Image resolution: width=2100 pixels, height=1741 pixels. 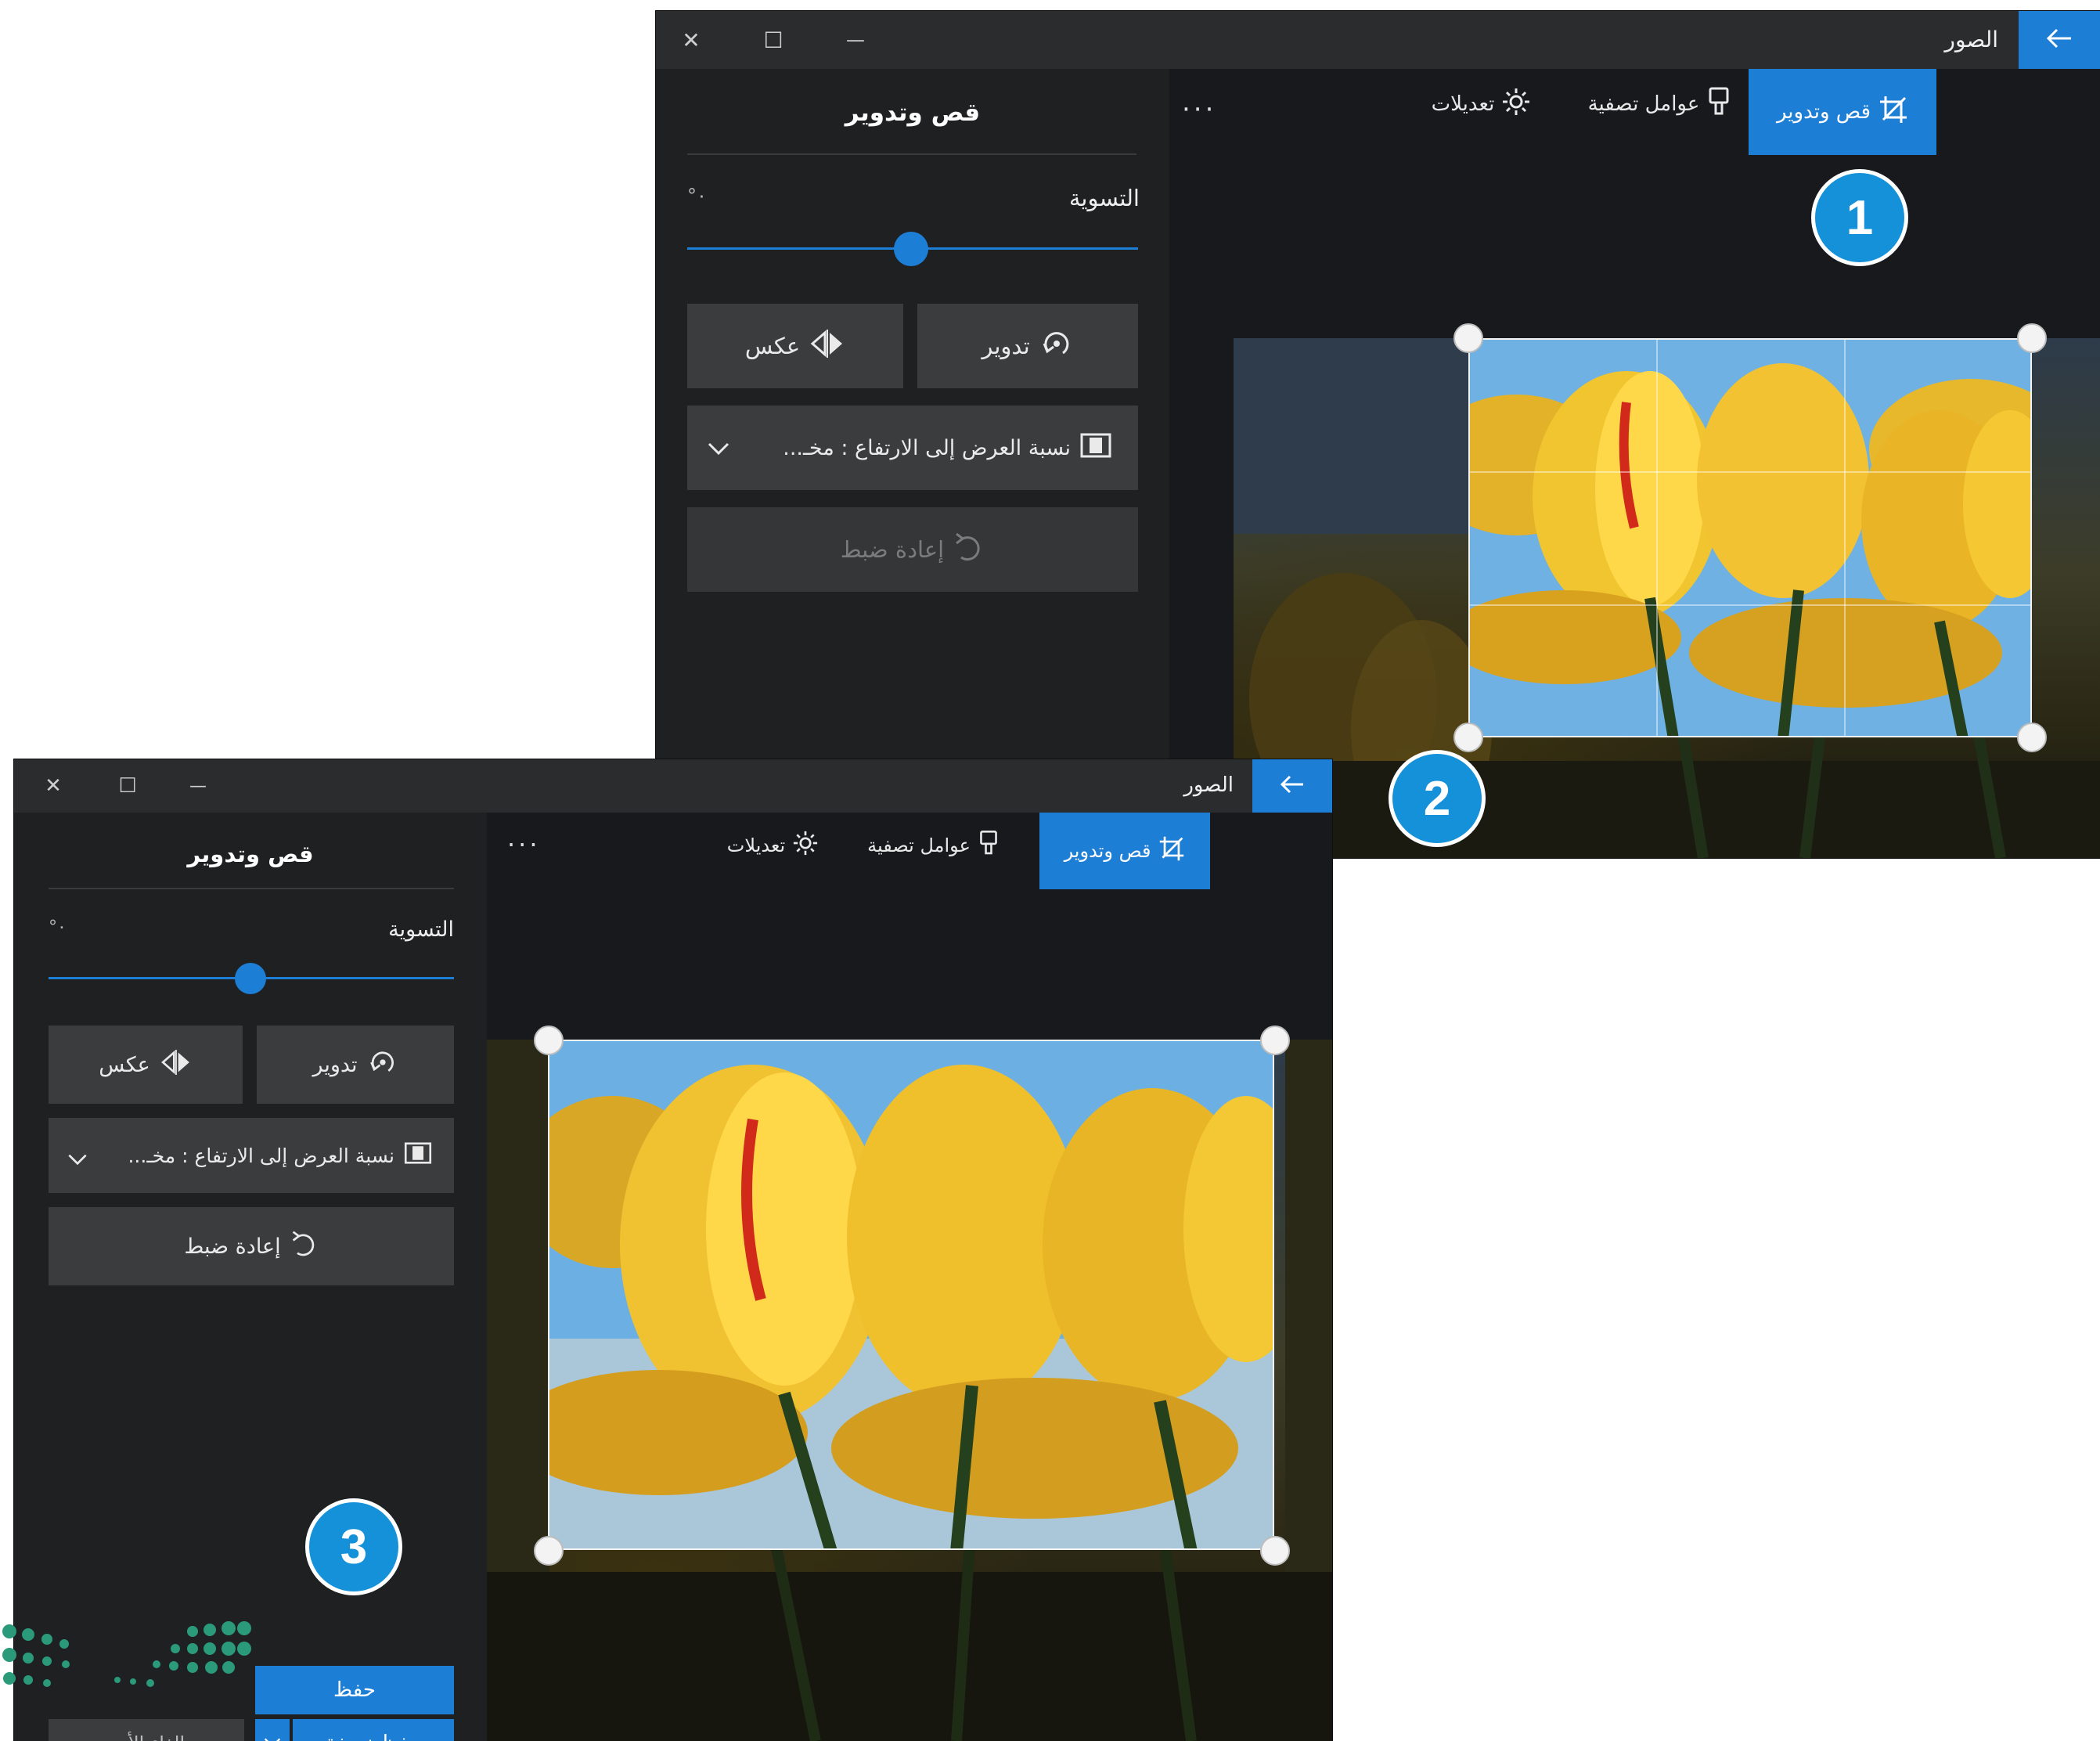 What do you see at coordinates (353, 1546) in the screenshot?
I see `step-callout-3: 3` at bounding box center [353, 1546].